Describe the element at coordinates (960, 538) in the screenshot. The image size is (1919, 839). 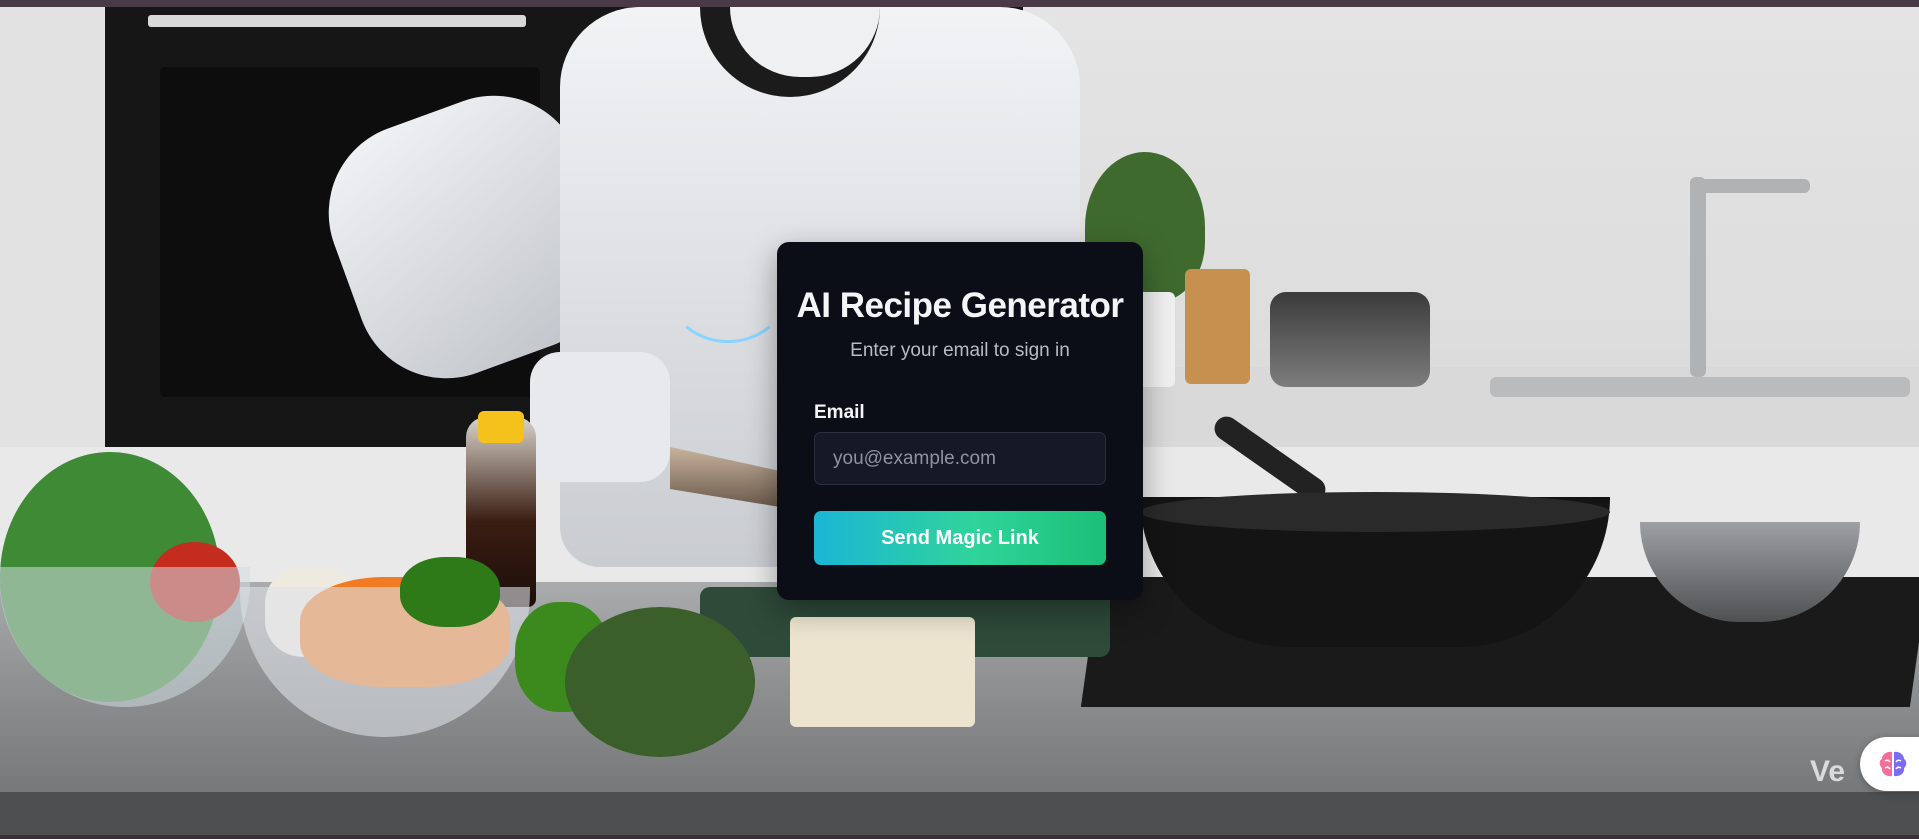
I see `send-magic-link-button: Send Magic Link` at that location.